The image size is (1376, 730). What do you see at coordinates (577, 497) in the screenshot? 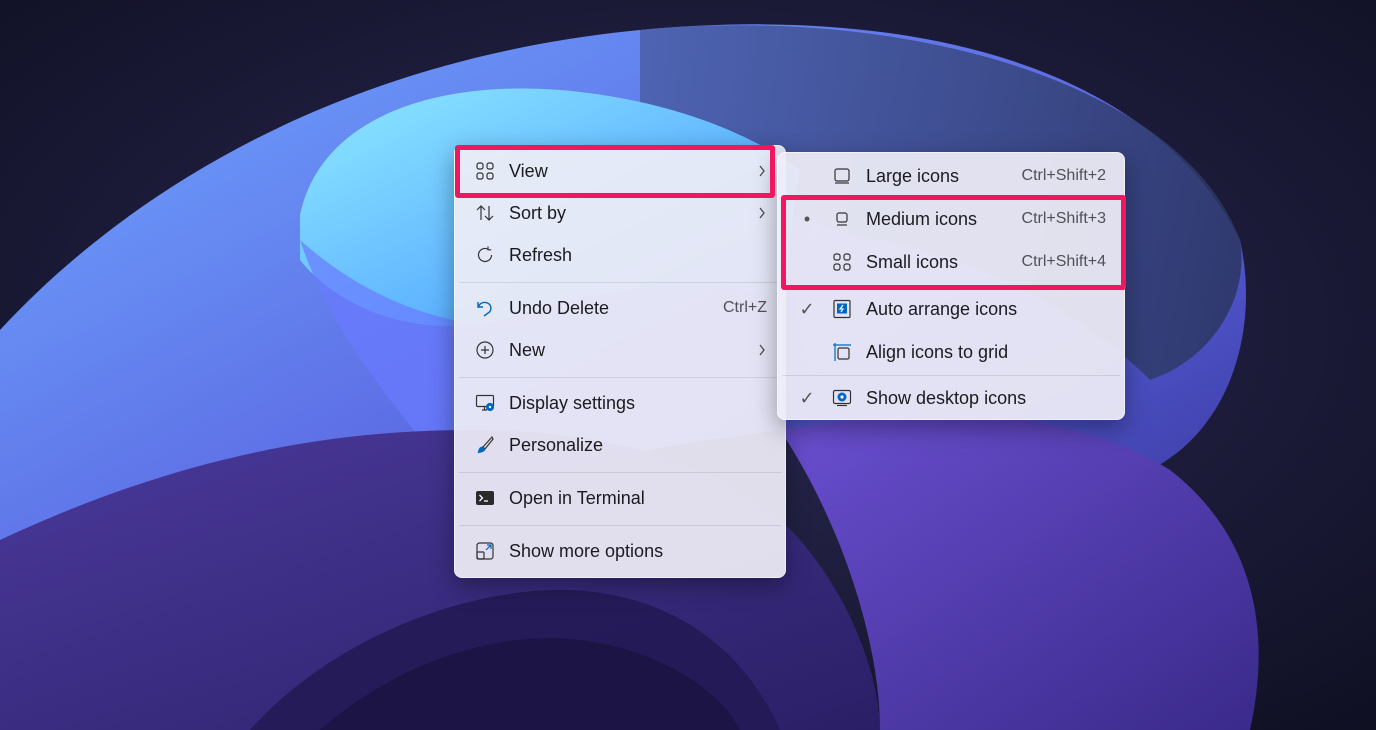
I see `menu-item-label: Open in Terminal` at bounding box center [577, 497].